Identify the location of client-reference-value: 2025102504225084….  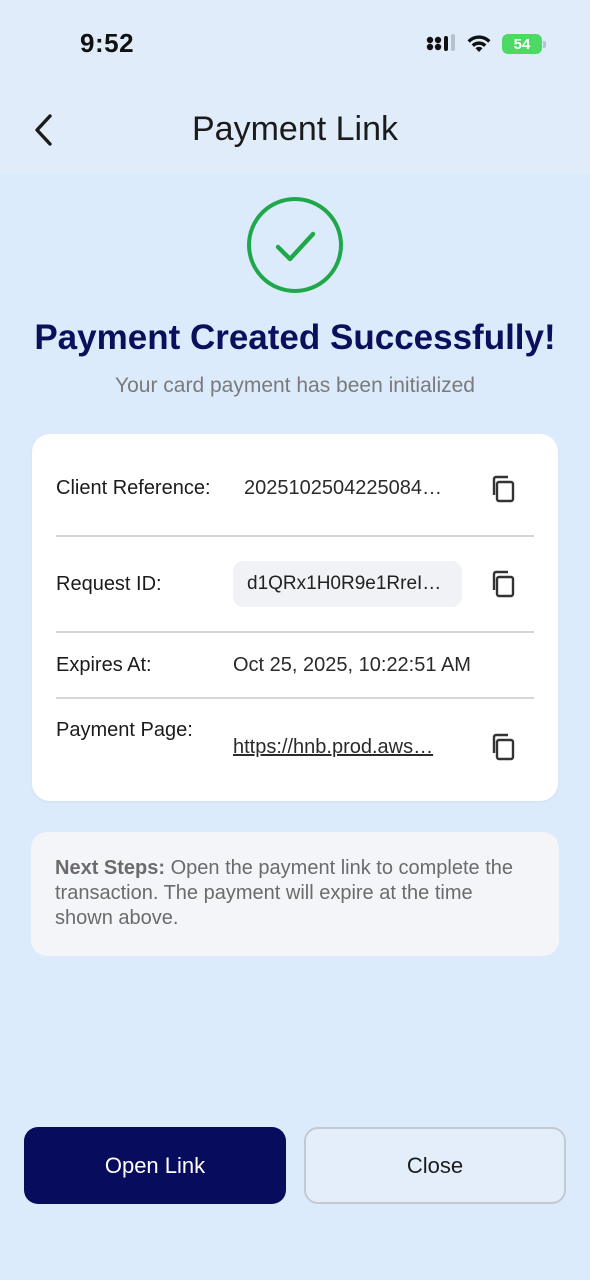
(343, 488).